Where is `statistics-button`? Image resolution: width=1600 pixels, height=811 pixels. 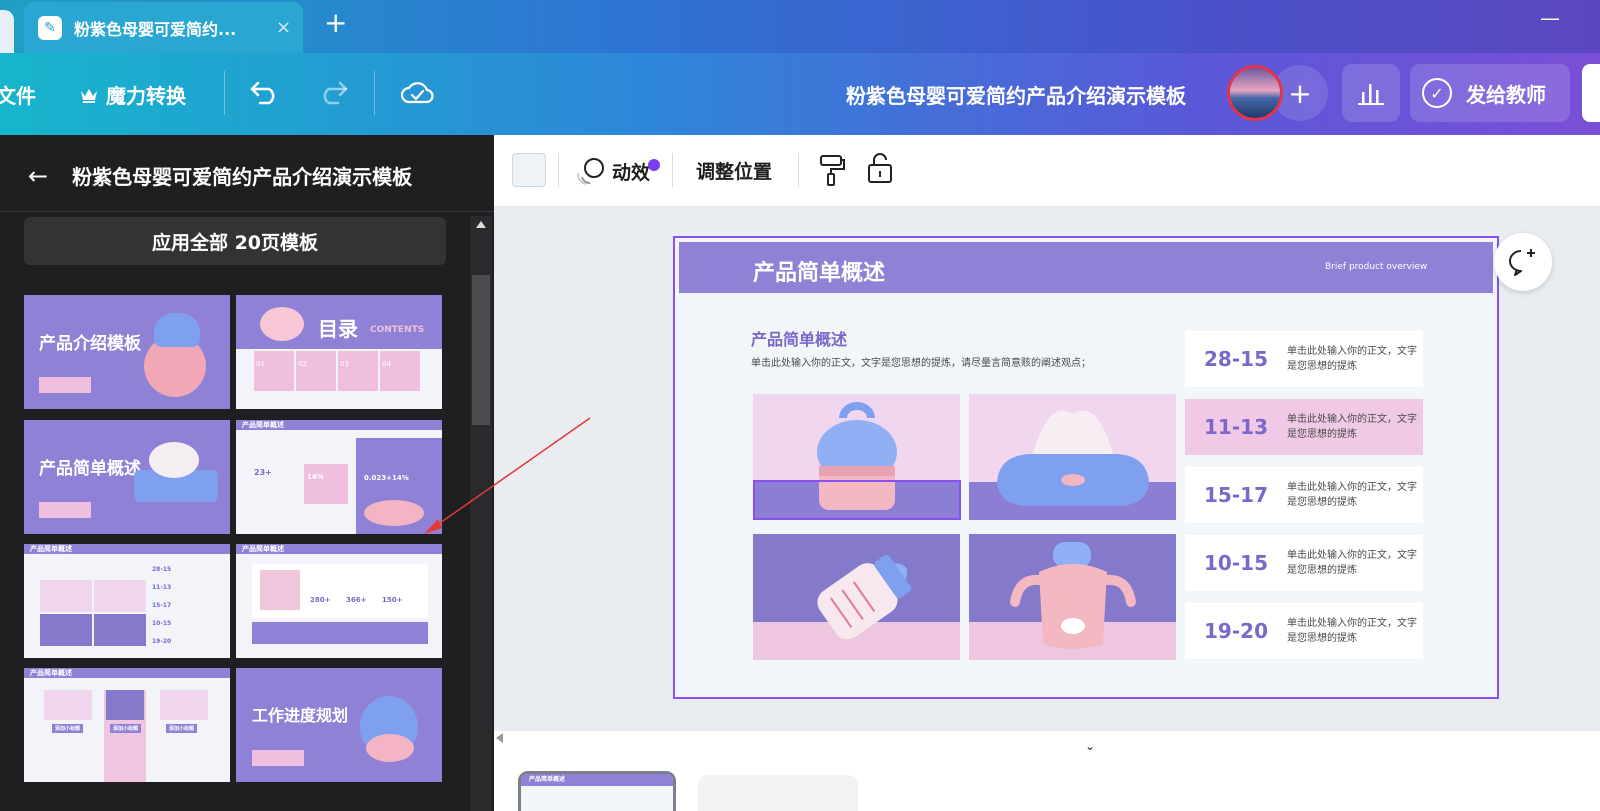
statistics-button is located at coordinates (1371, 93).